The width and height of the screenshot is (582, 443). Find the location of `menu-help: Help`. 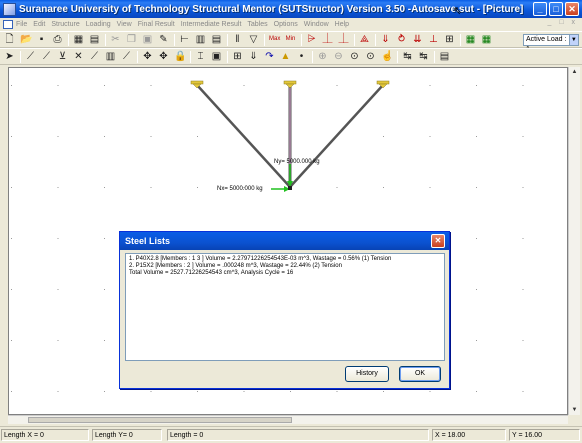

menu-help: Help is located at coordinates (342, 24).